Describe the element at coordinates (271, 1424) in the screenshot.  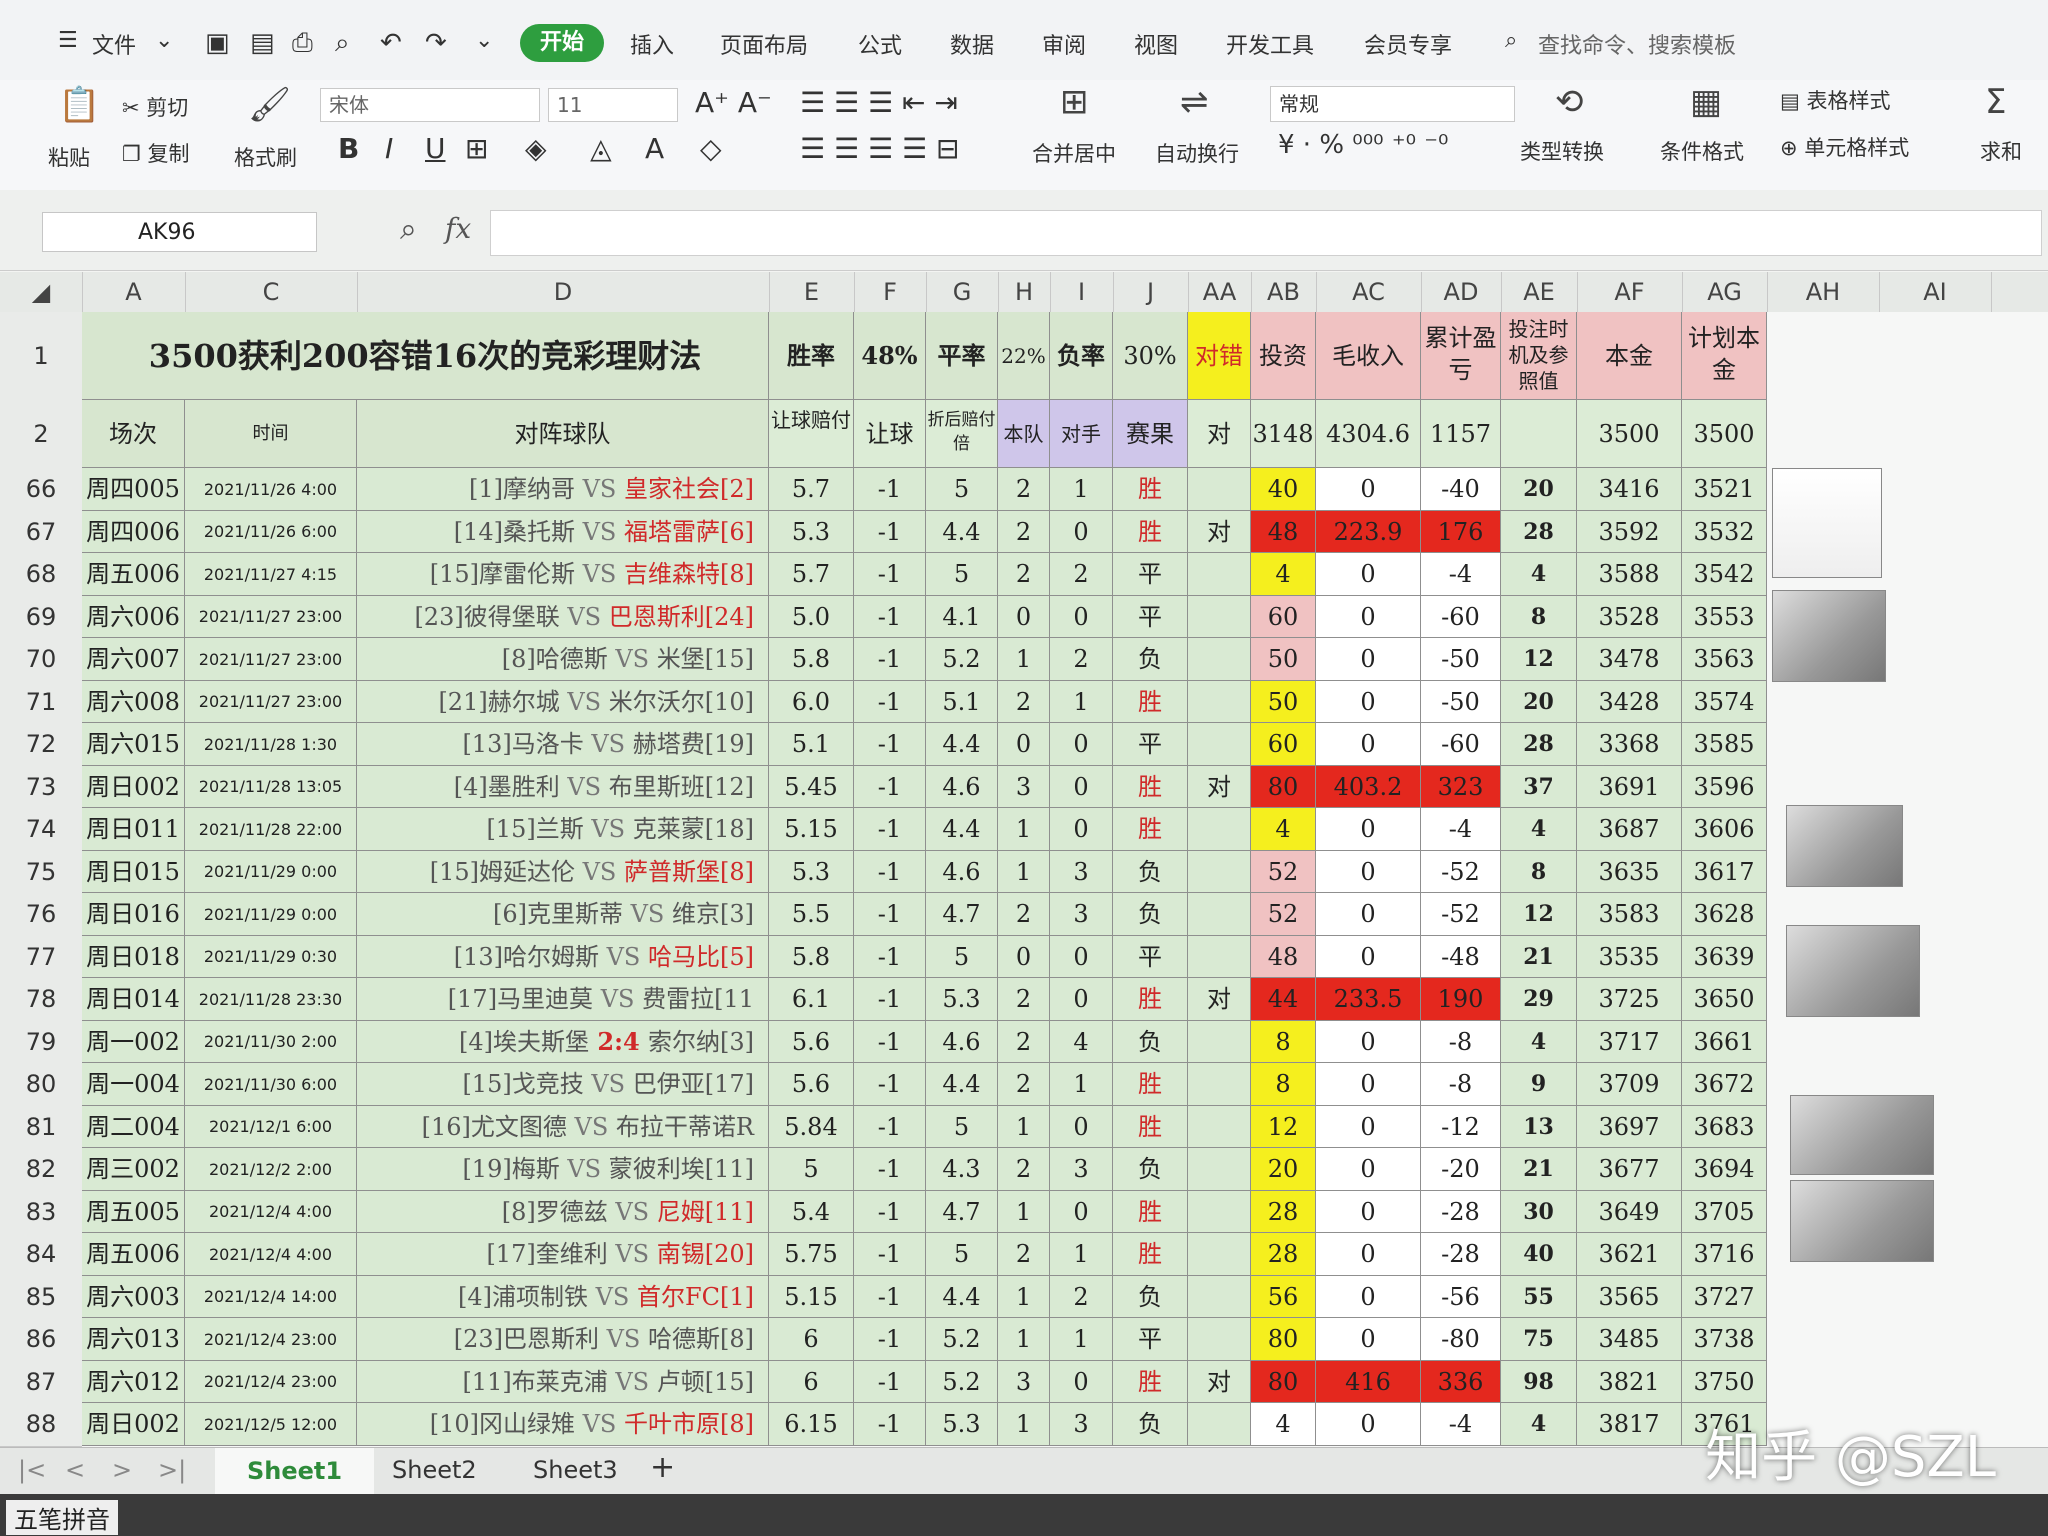
I see `cell-c: 2021/12/5 12:00` at that location.